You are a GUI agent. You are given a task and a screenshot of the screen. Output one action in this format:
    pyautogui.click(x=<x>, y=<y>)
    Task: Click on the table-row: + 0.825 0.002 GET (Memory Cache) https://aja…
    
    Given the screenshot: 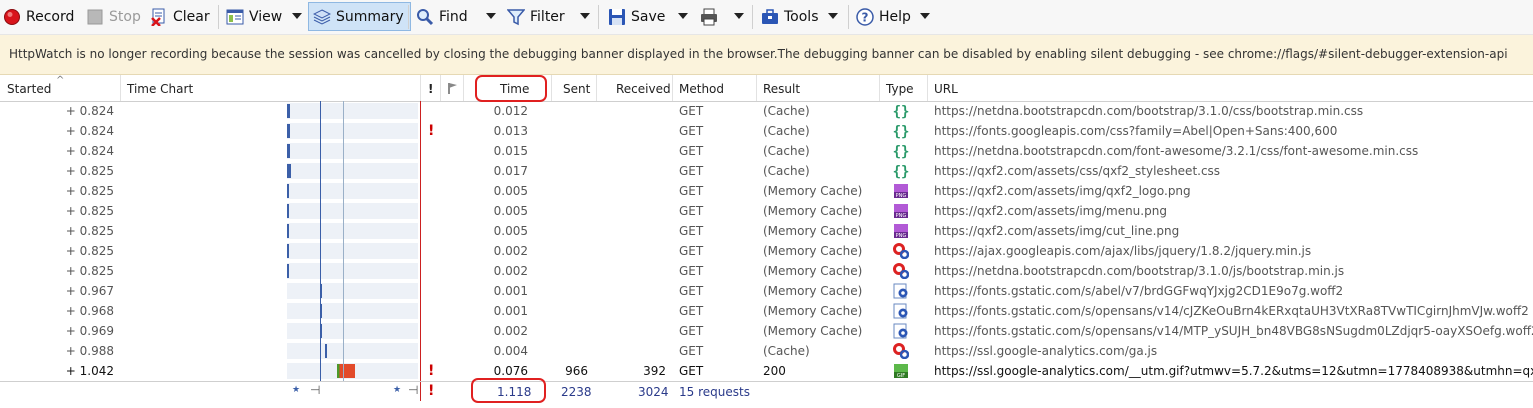 What is the action you would take?
    pyautogui.click(x=766, y=251)
    